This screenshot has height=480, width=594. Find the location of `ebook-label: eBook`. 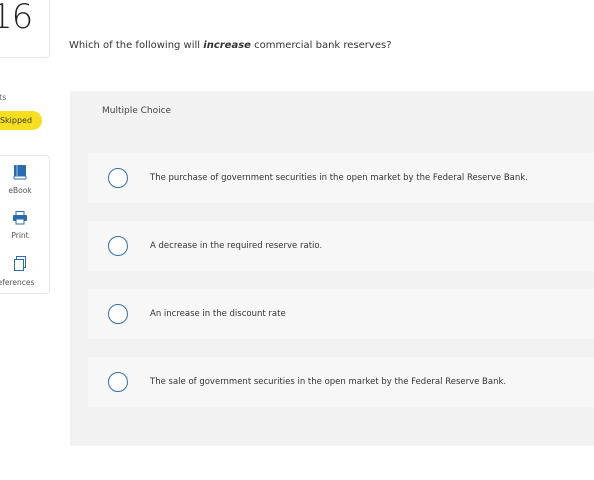

ebook-label: eBook is located at coordinates (20, 190).